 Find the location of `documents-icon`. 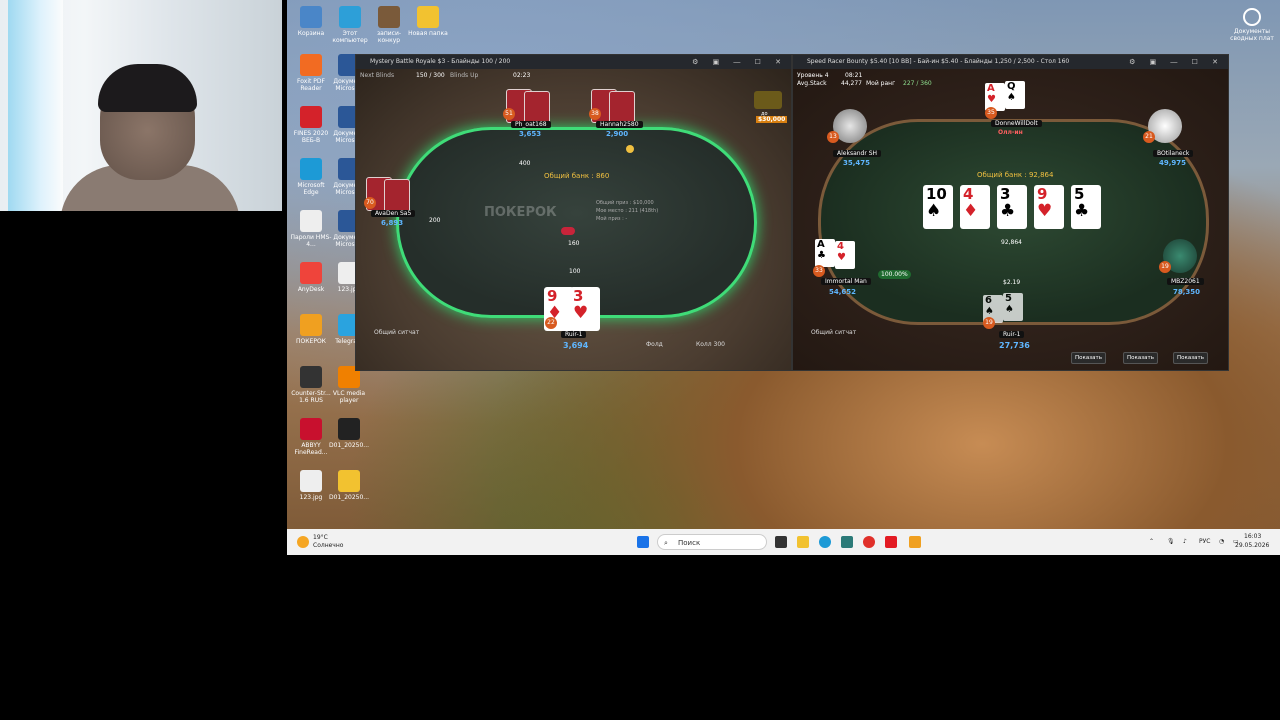

documents-icon is located at coordinates (1252, 17).